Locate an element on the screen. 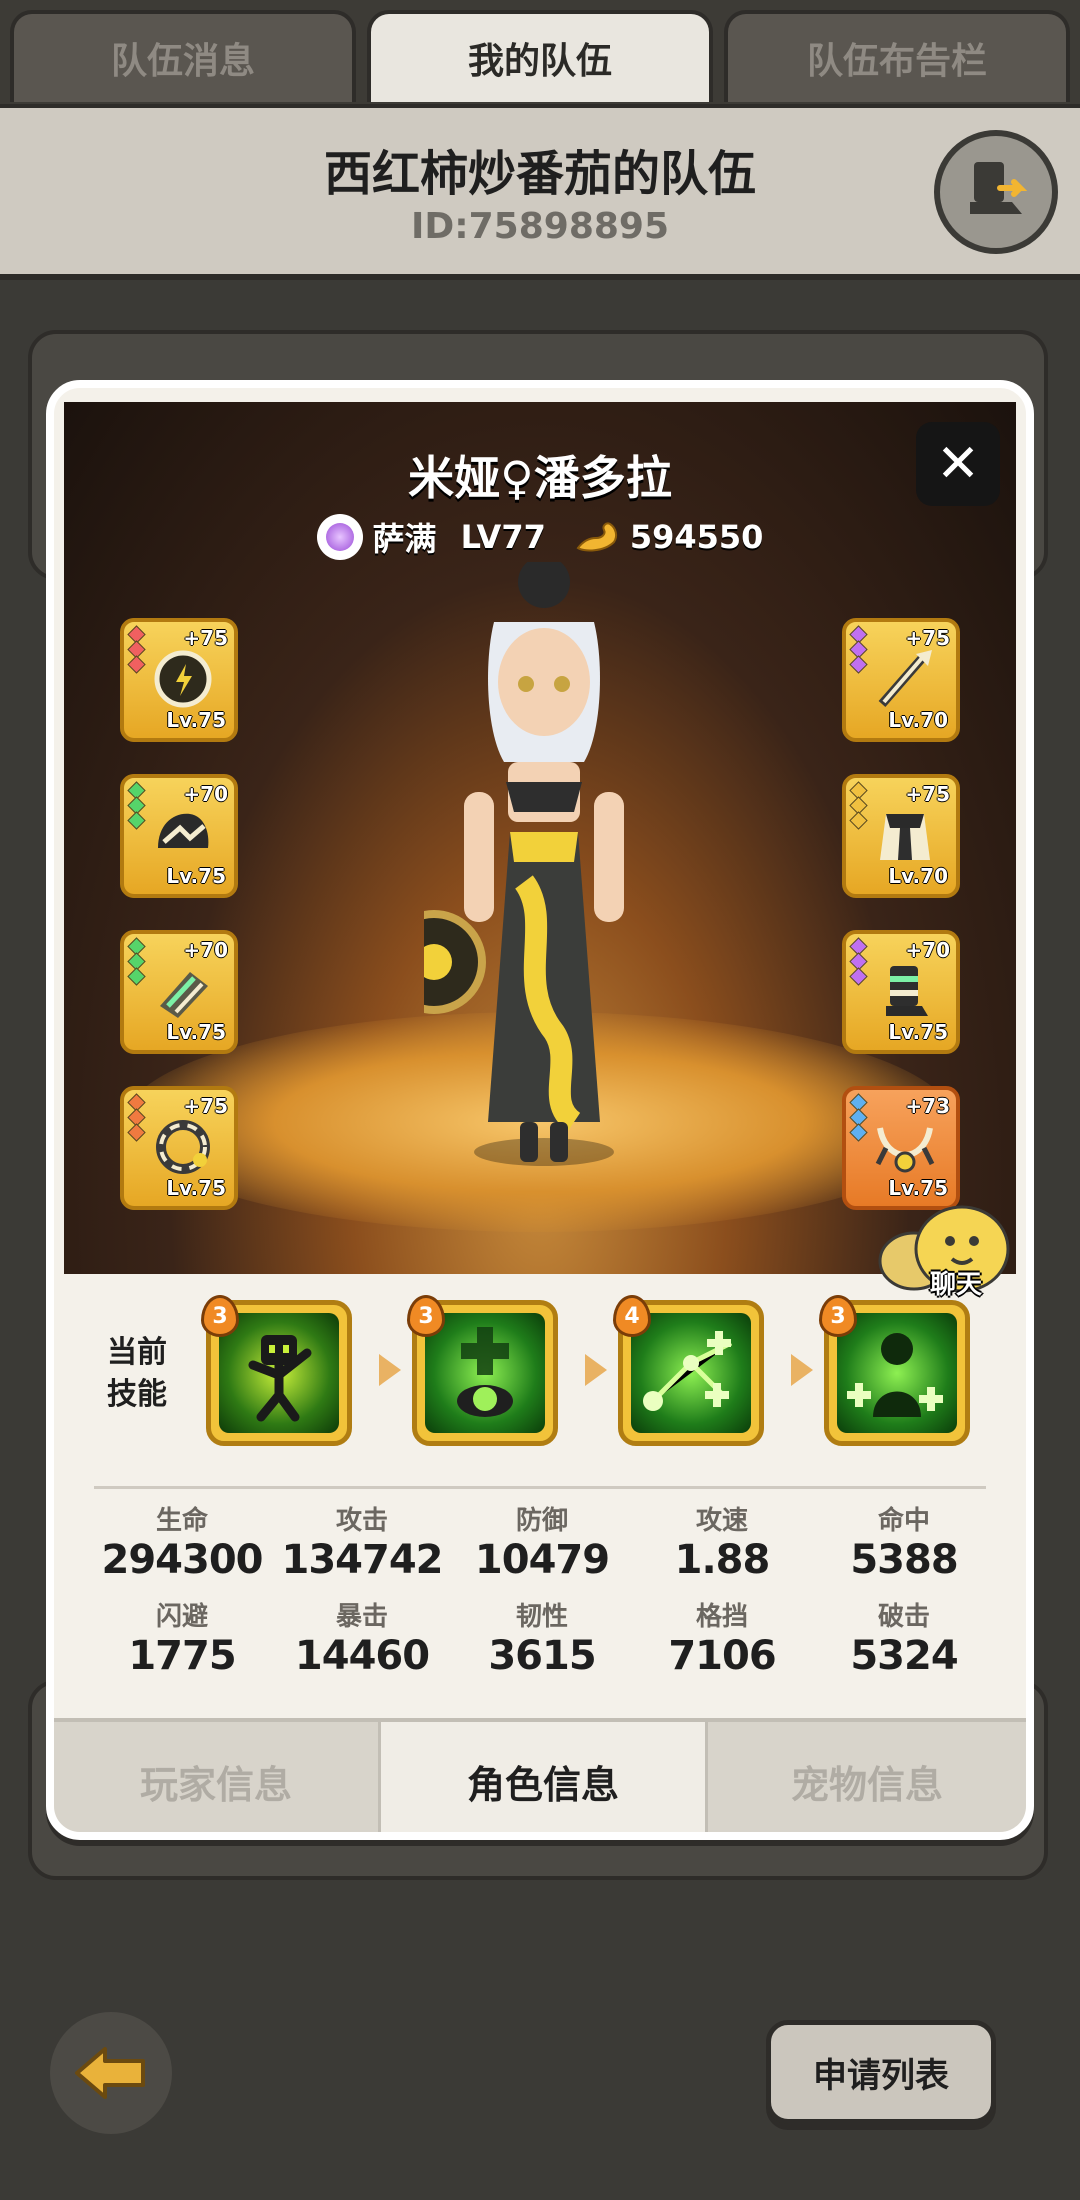  skill-slot-3: 4 is located at coordinates (688, 1370).